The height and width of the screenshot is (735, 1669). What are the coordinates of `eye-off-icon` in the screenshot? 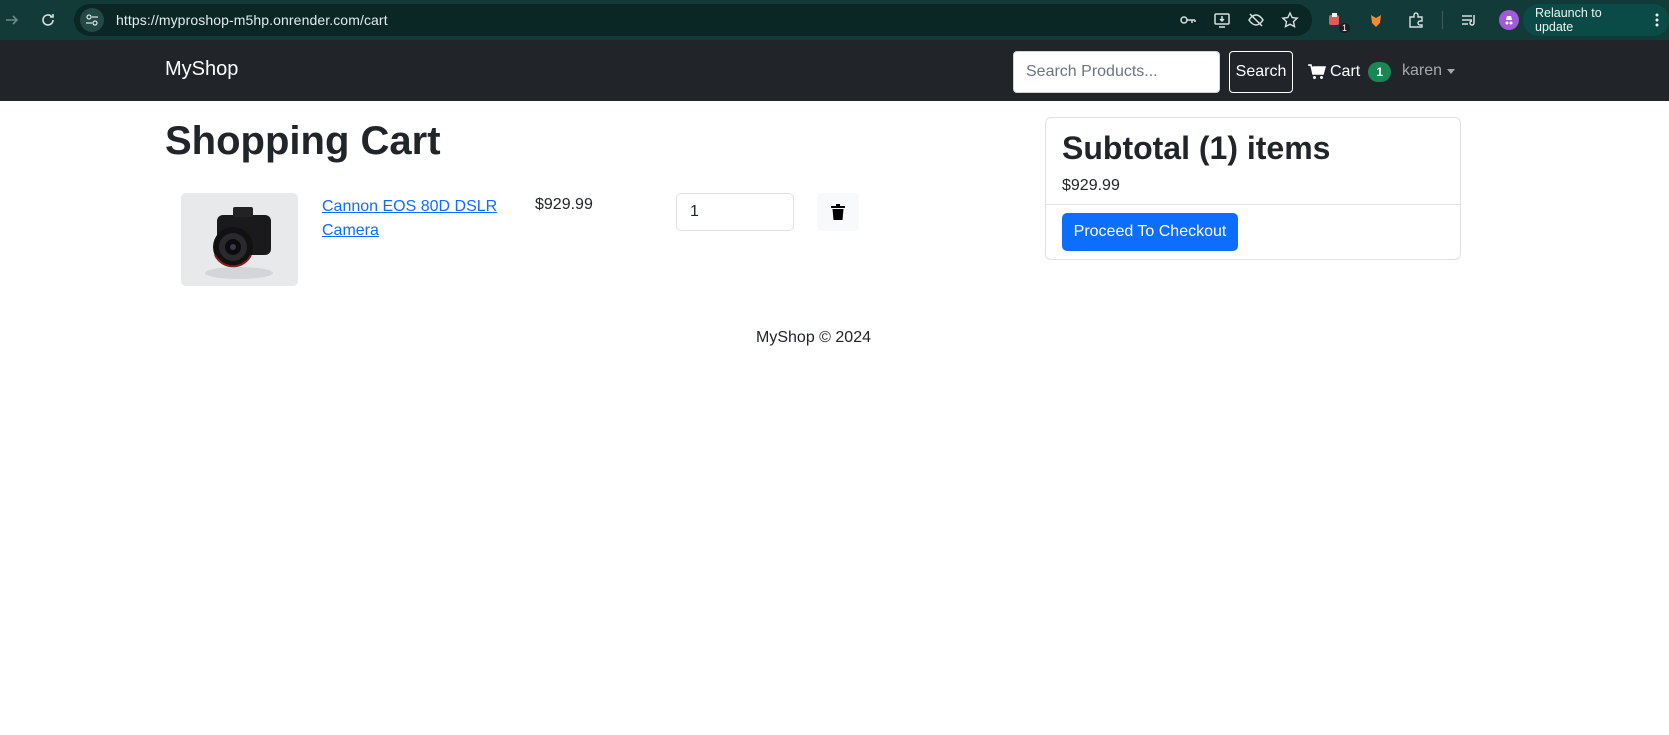 It's located at (1256, 20).